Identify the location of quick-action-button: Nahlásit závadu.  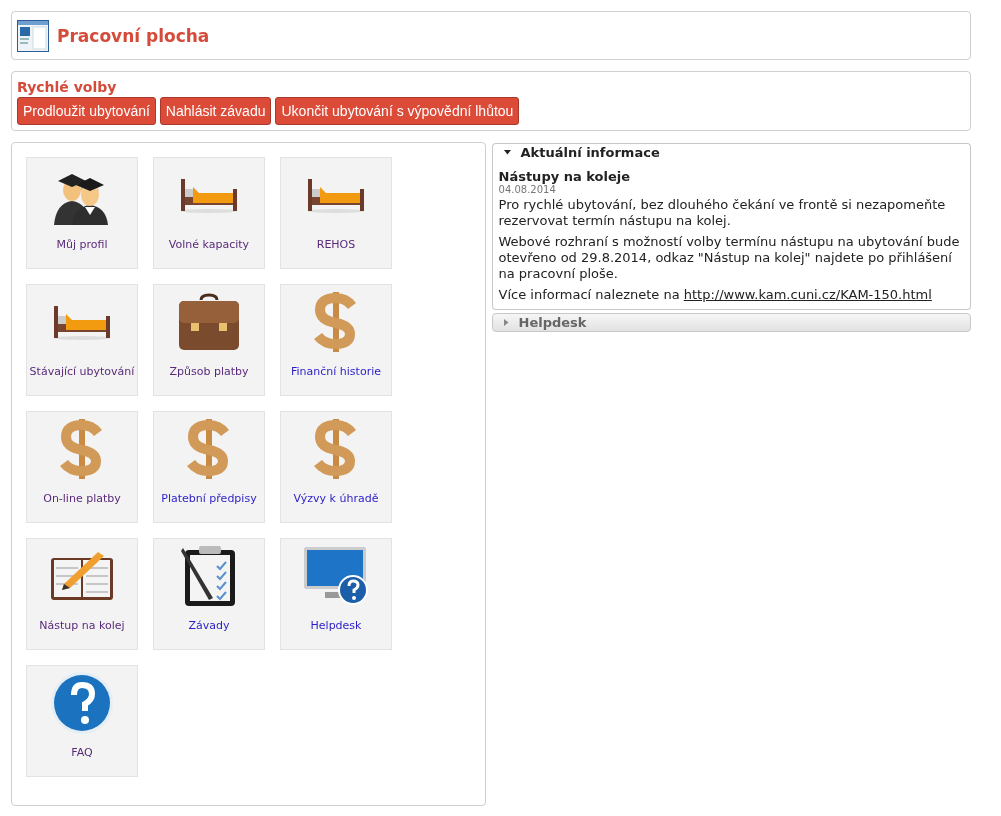
(215, 111).